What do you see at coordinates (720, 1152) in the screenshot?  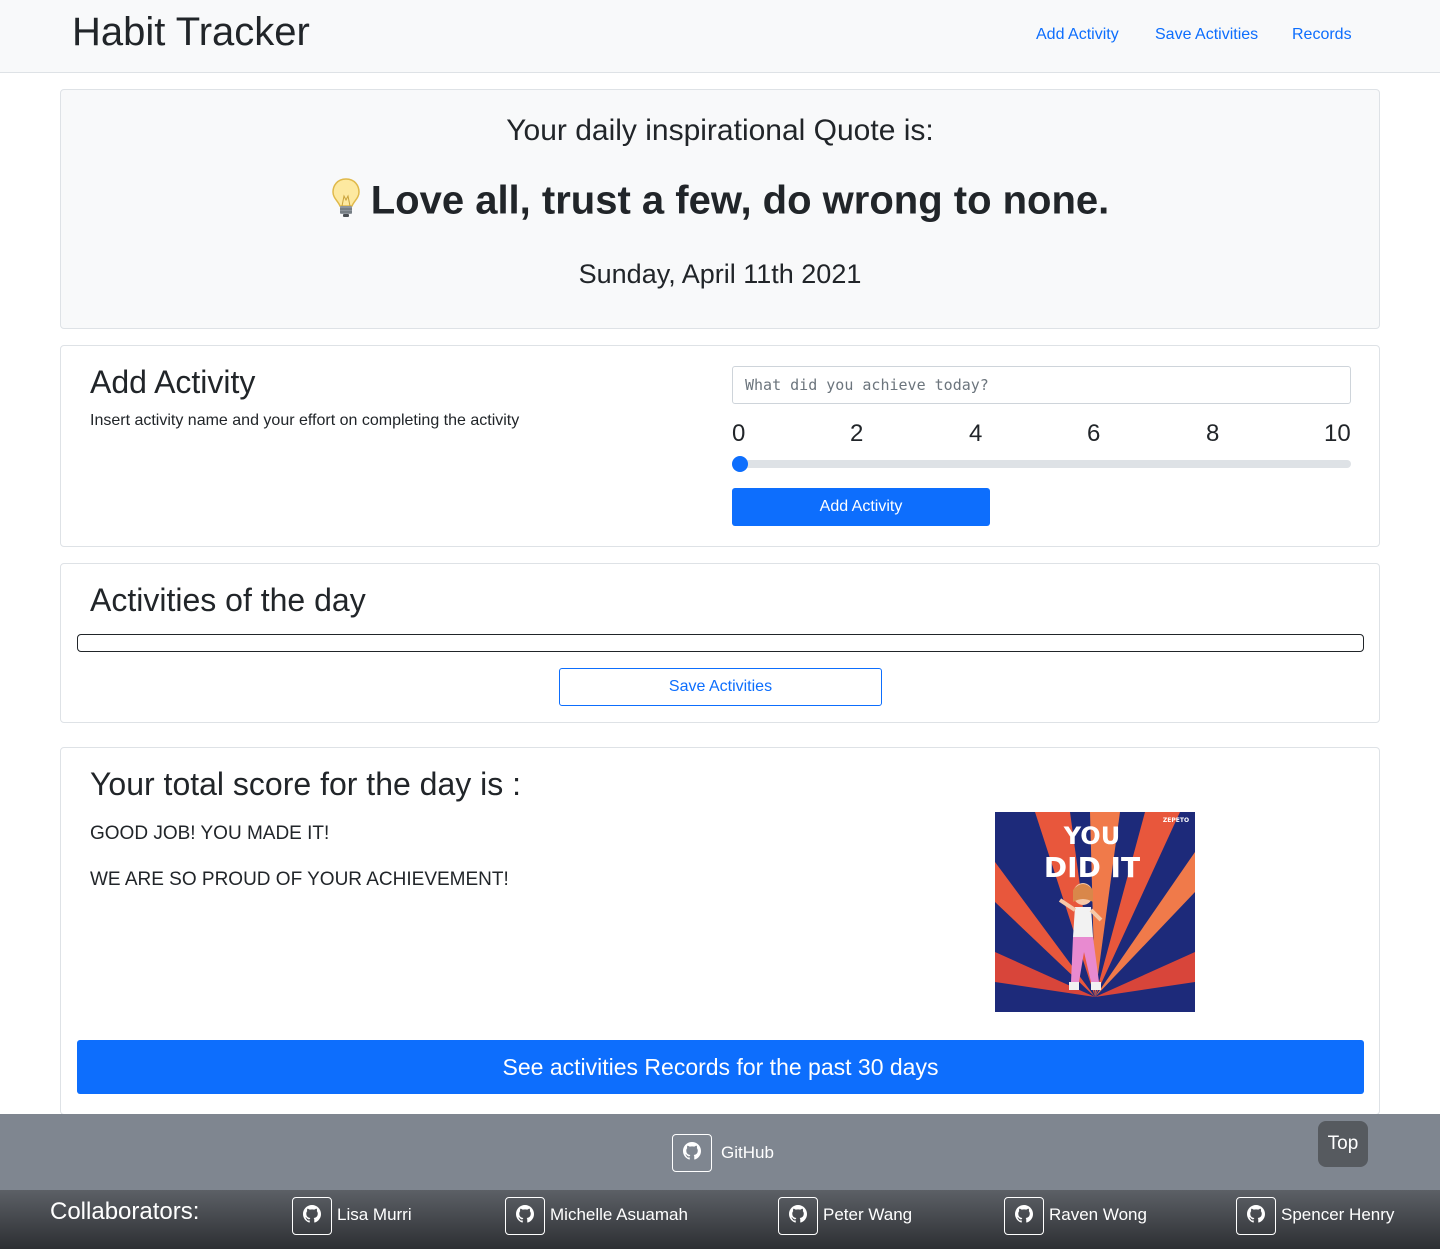 I see `footer-github-bar: GitHub` at bounding box center [720, 1152].